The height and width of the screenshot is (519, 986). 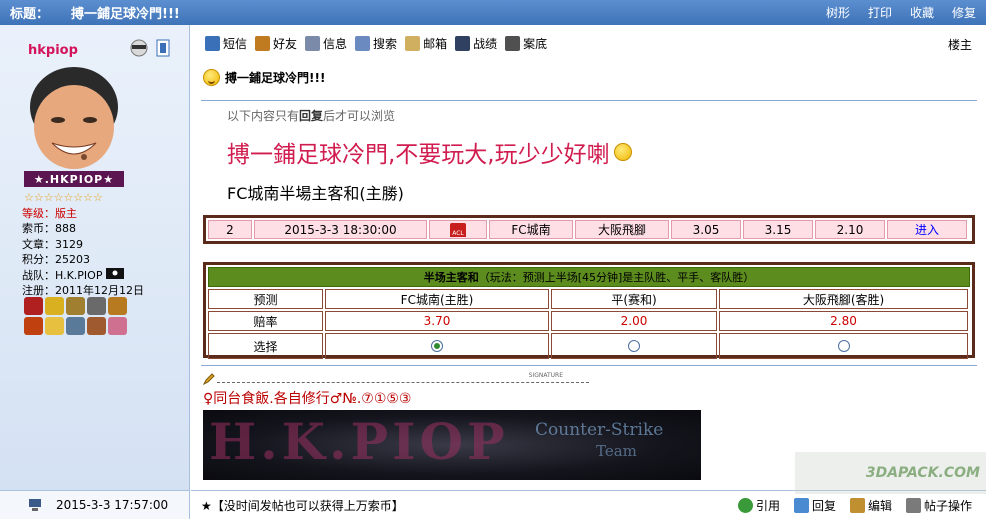 What do you see at coordinates (843, 299) in the screenshot?
I see `option-away: 大阪飛腳(客胜)` at bounding box center [843, 299].